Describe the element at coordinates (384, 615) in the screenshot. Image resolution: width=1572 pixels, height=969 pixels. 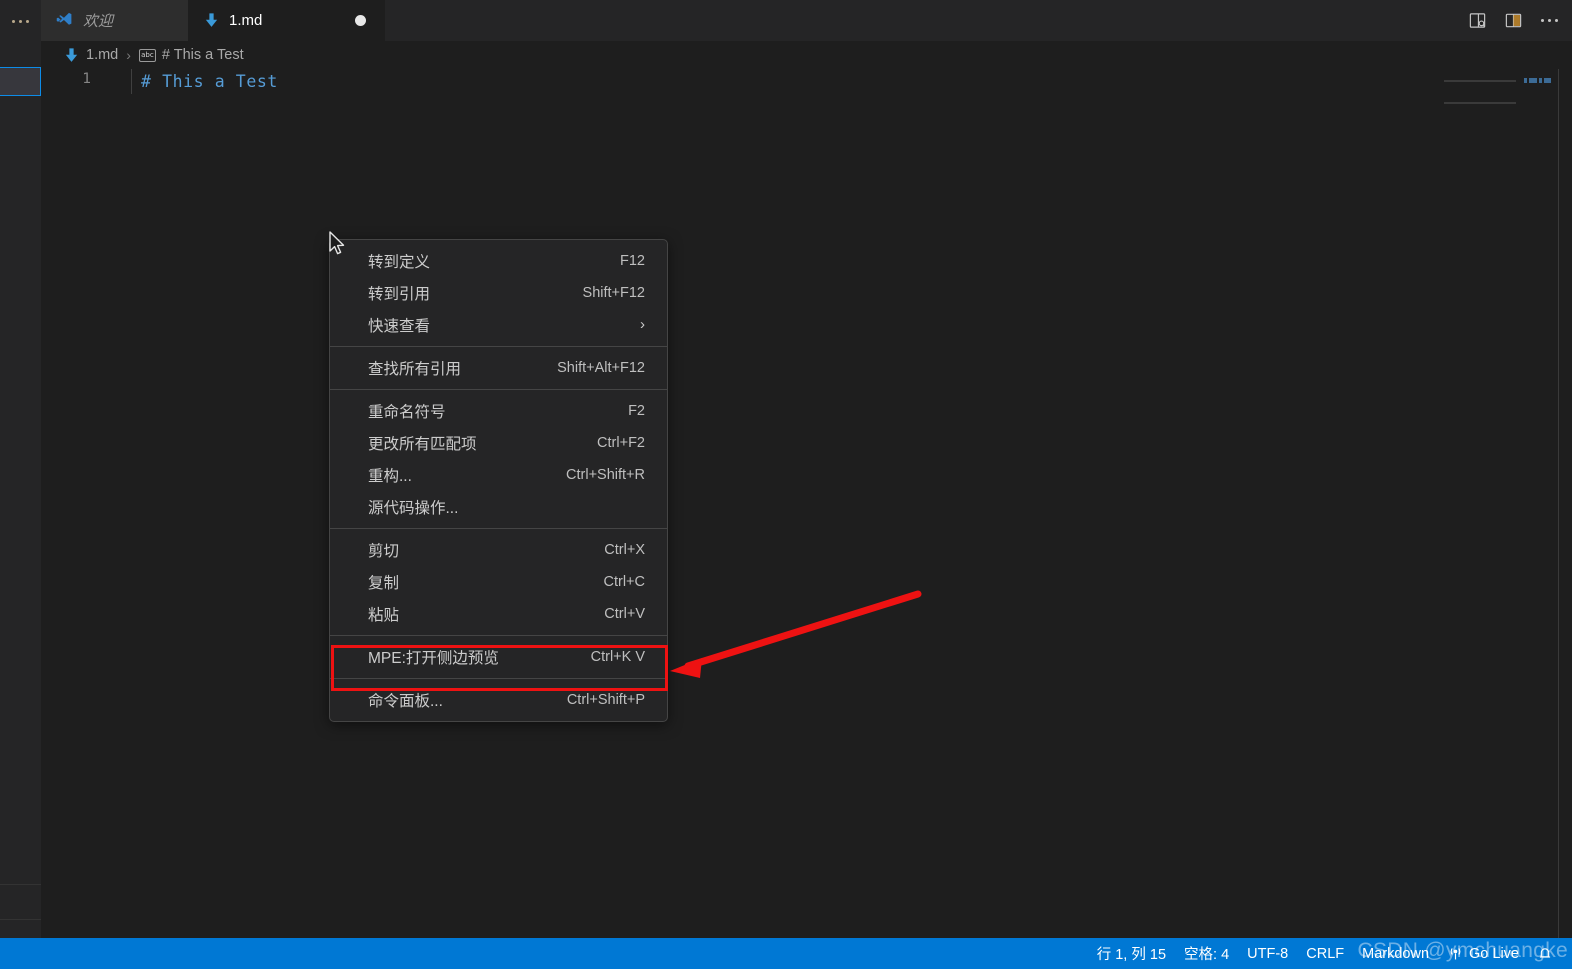
I see `context-menu-item-label: 粘贴` at that location.